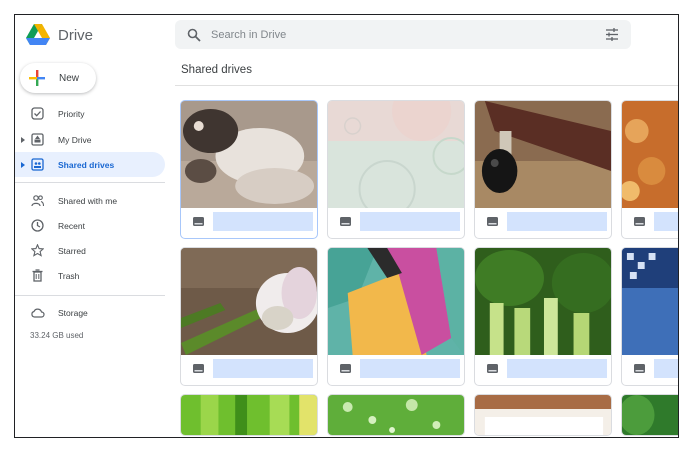 Image resolution: width=693 pixels, height=452 pixels. Describe the element at coordinates (391, 34) in the screenshot. I see `search-input` at that location.